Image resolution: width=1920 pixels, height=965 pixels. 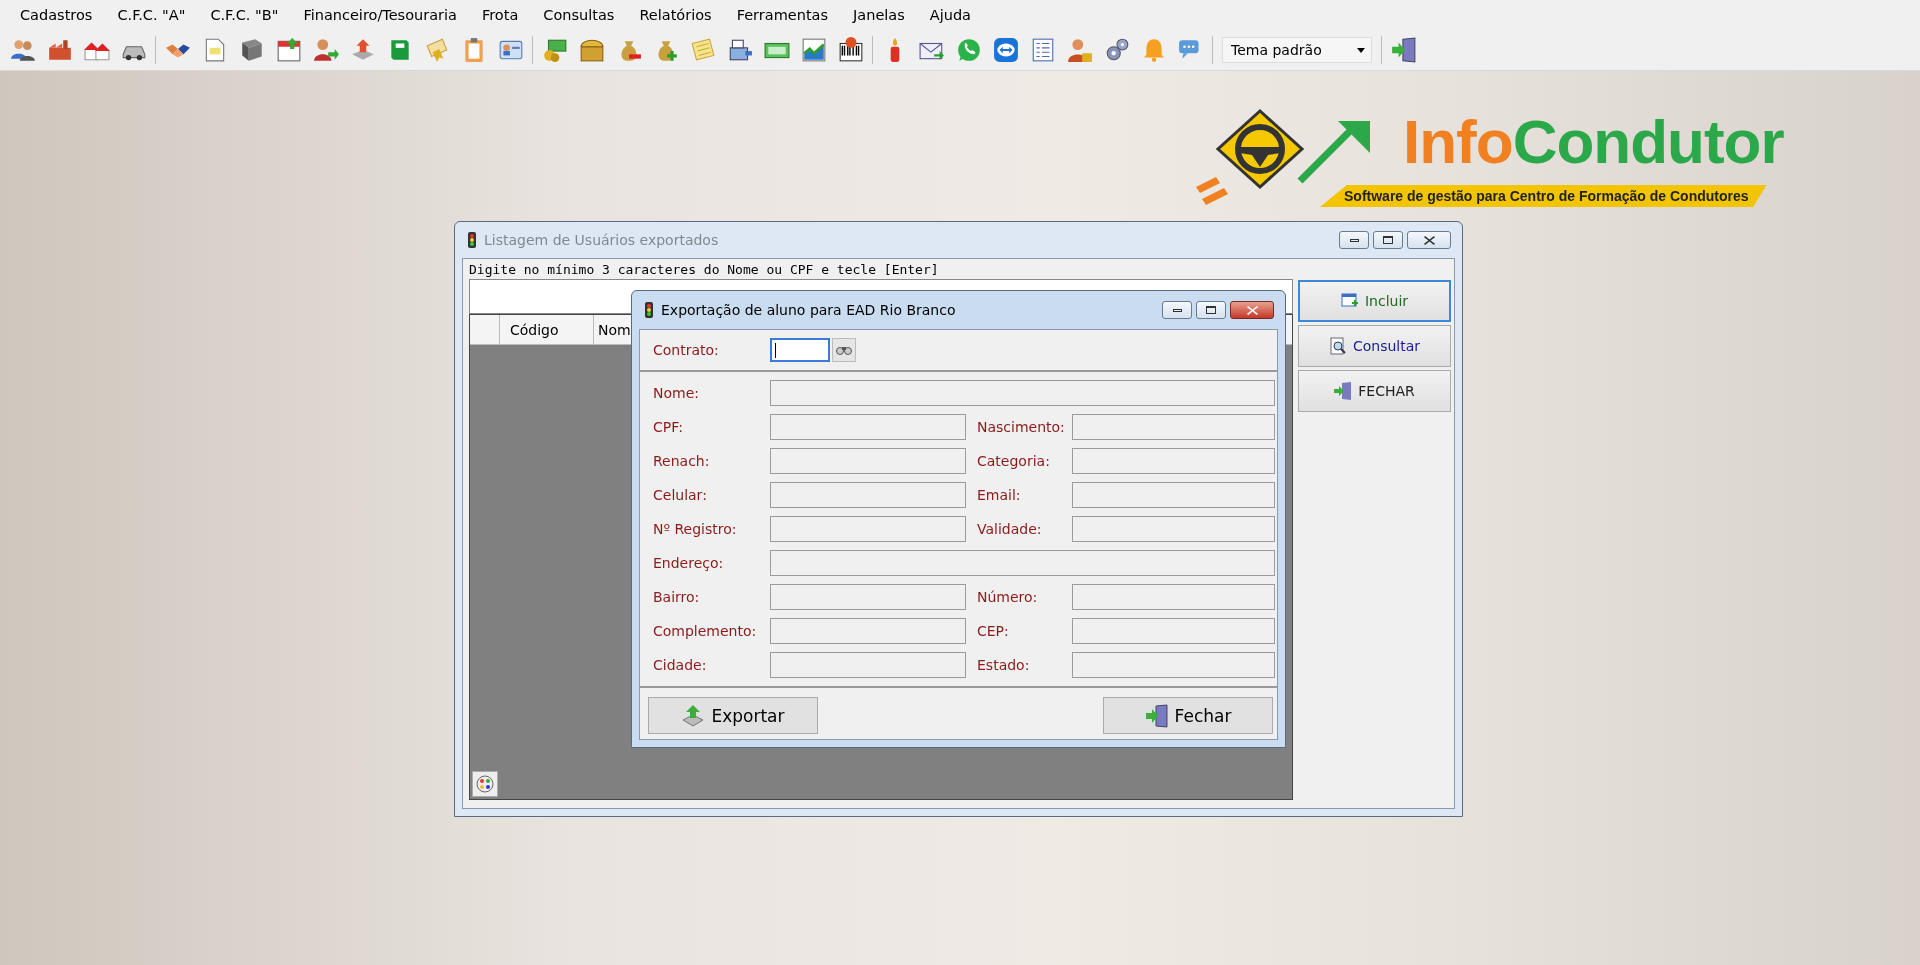 I want to click on field-label: Nascimento:, so click(x=1021, y=427).